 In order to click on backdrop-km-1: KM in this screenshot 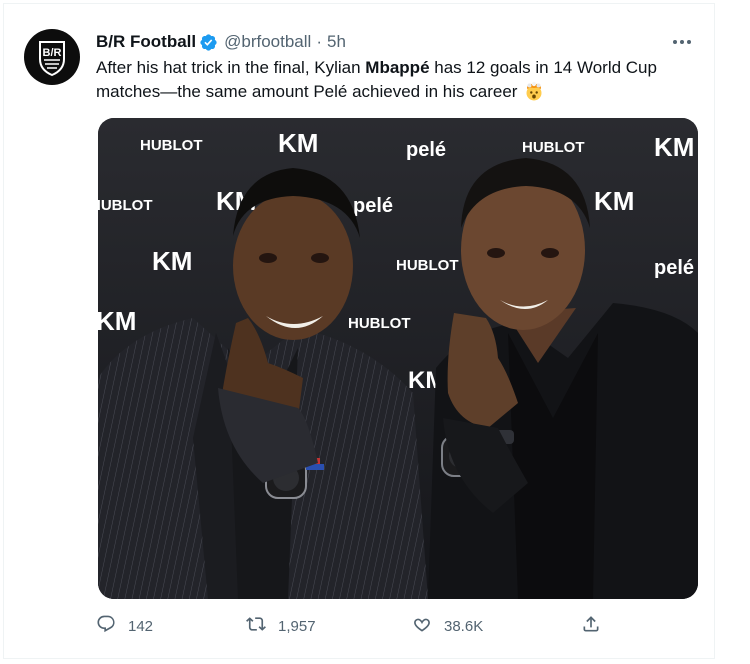, I will do `click(298, 143)`.